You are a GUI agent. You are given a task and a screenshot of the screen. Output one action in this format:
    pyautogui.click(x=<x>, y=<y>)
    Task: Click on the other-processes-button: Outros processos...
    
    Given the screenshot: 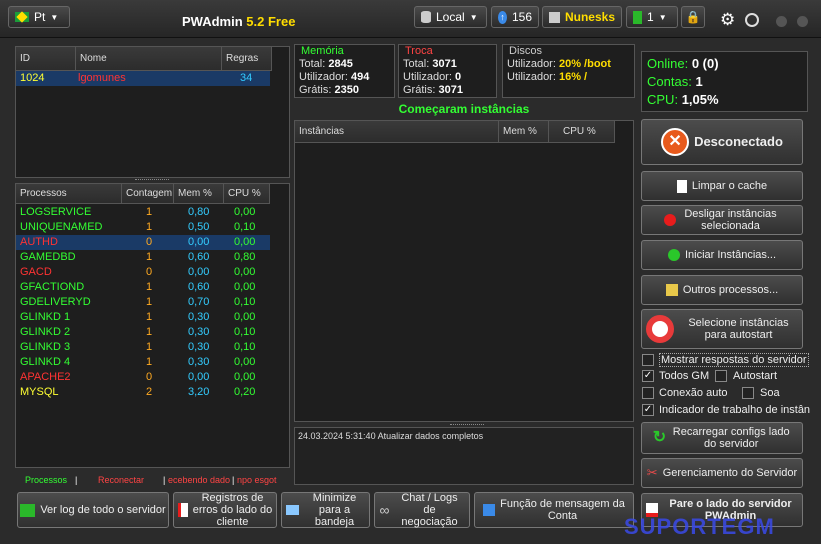 What is the action you would take?
    pyautogui.click(x=722, y=290)
    